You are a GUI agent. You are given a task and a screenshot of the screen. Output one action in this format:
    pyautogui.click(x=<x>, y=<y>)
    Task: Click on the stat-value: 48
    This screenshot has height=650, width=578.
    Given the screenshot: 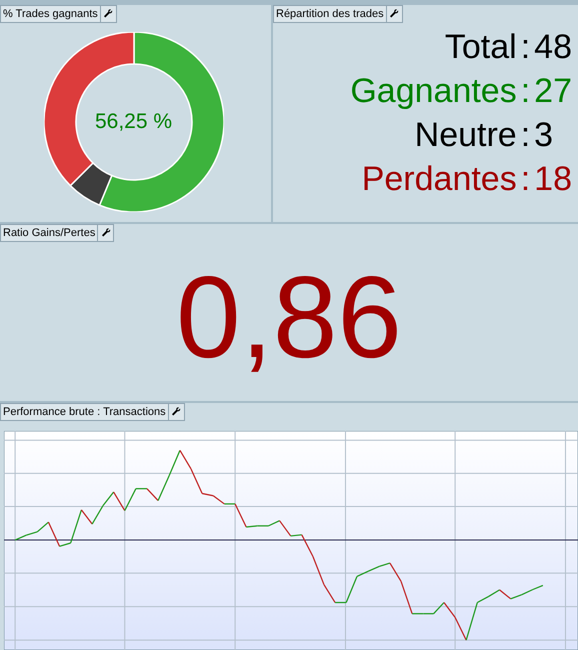 What is the action you would take?
    pyautogui.click(x=553, y=47)
    